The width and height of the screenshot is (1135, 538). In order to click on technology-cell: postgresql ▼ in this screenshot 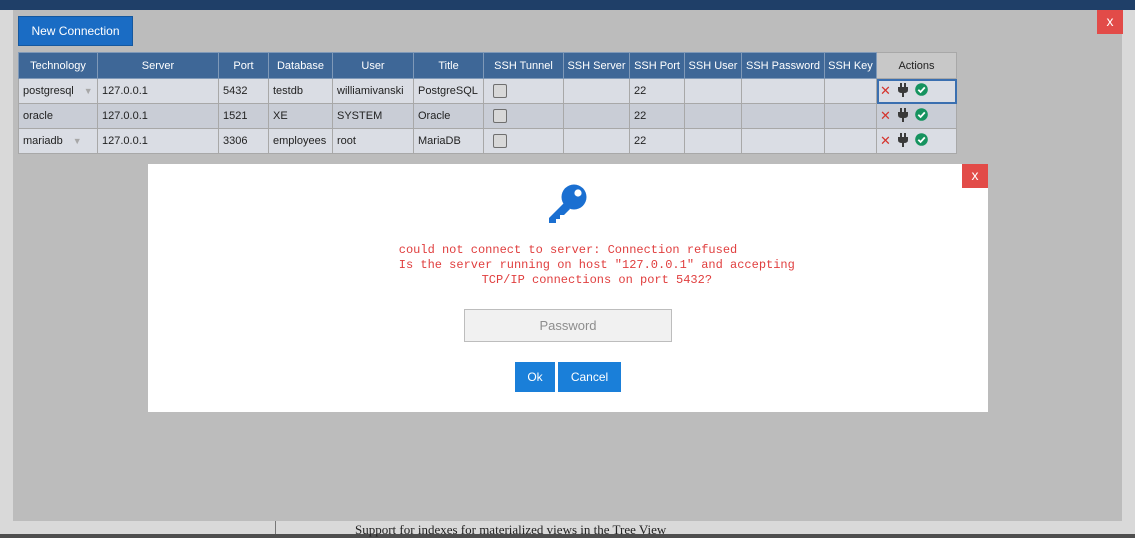, I will do `click(58, 91)`.